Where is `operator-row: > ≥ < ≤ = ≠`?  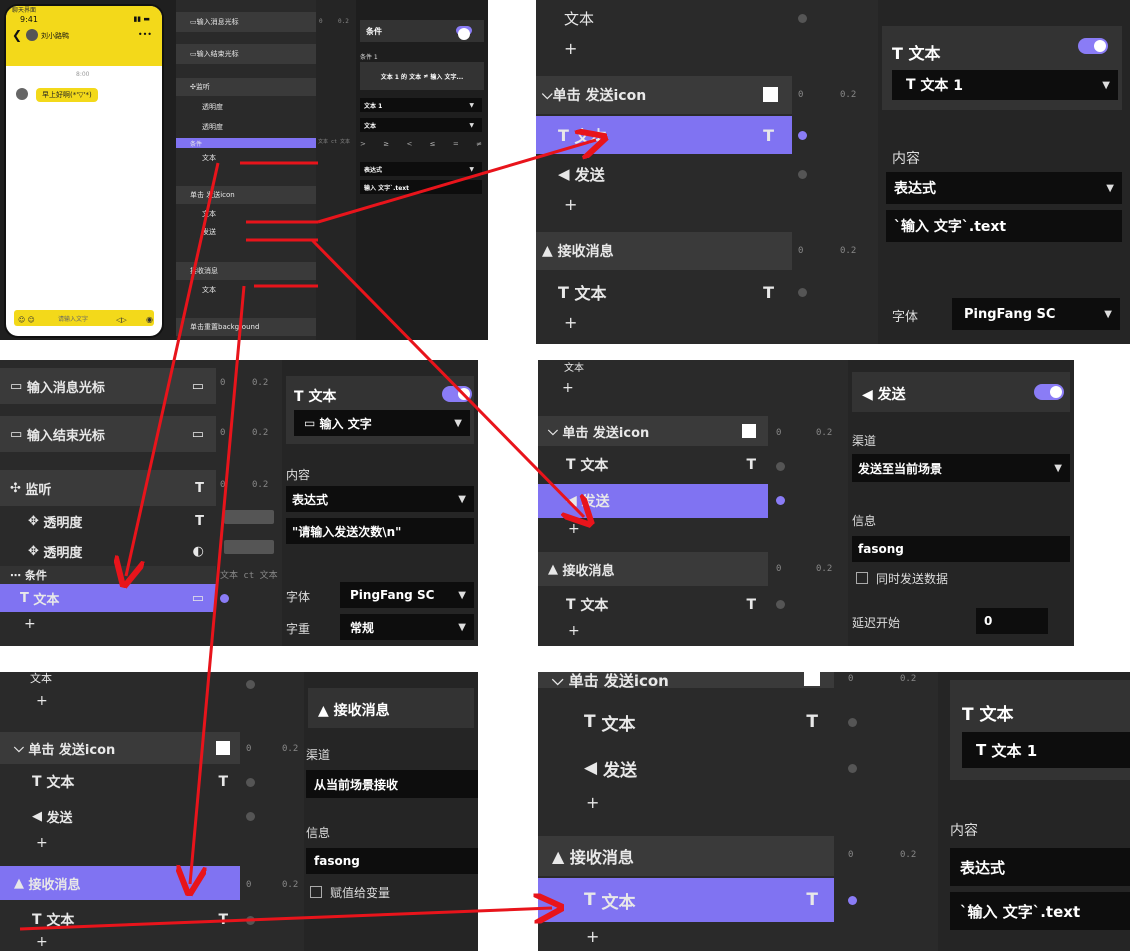 operator-row: > ≥ < ≤ = ≠ is located at coordinates (421, 146).